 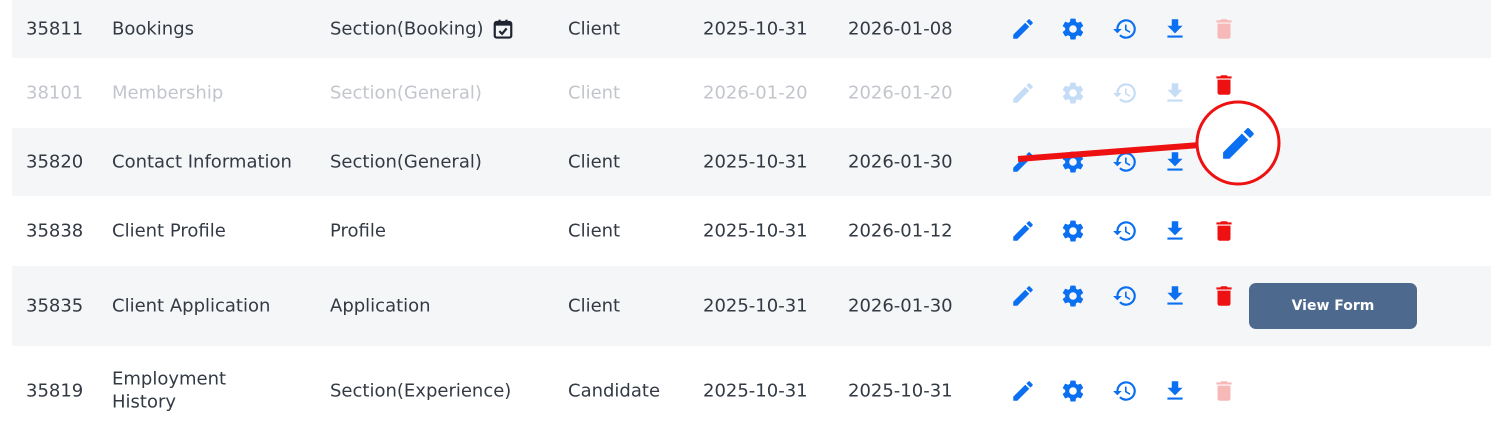 What do you see at coordinates (153, 28) in the screenshot?
I see `row-name: Bookings` at bounding box center [153, 28].